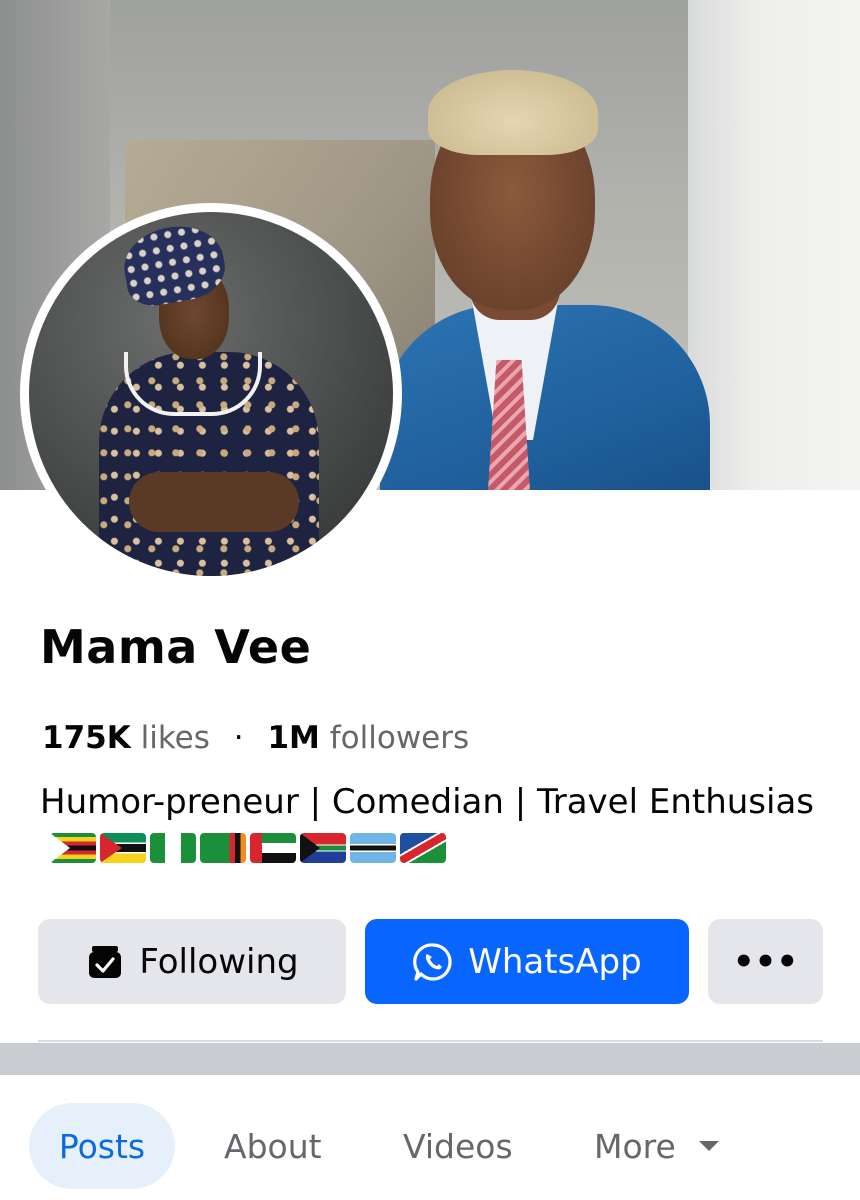 This screenshot has height=1200, width=860. I want to click on profile-avatar, so click(211, 394).